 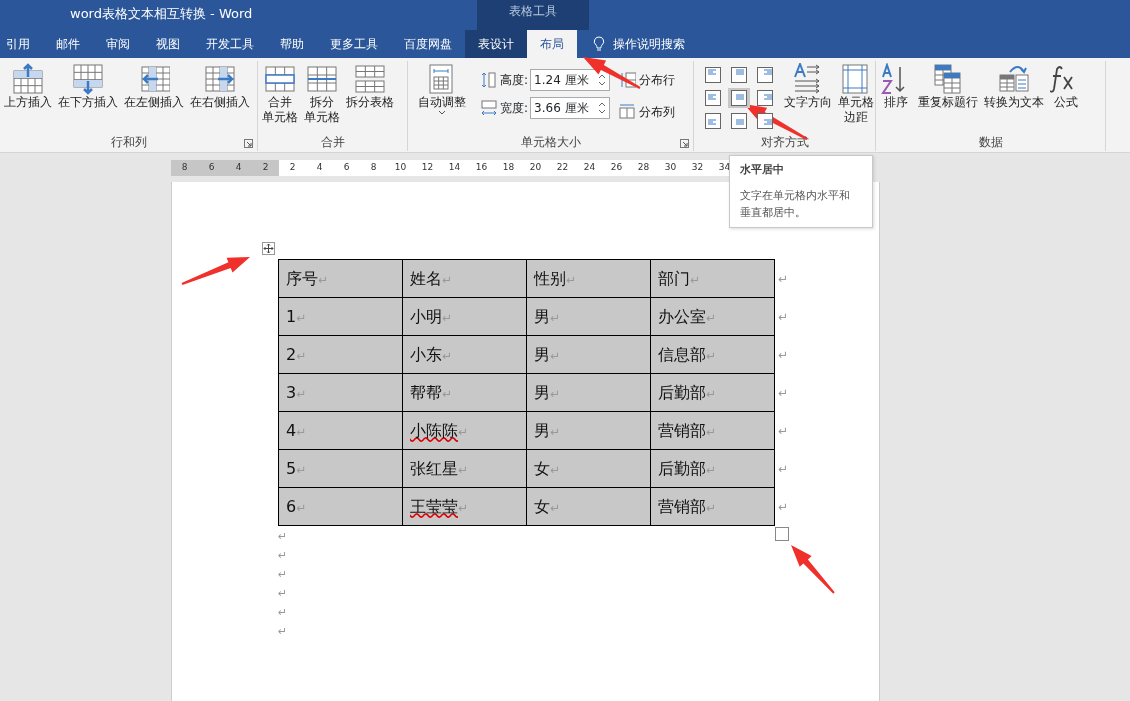 I want to click on window-title: word表格文本相互转换 - Word, so click(x=161, y=14).